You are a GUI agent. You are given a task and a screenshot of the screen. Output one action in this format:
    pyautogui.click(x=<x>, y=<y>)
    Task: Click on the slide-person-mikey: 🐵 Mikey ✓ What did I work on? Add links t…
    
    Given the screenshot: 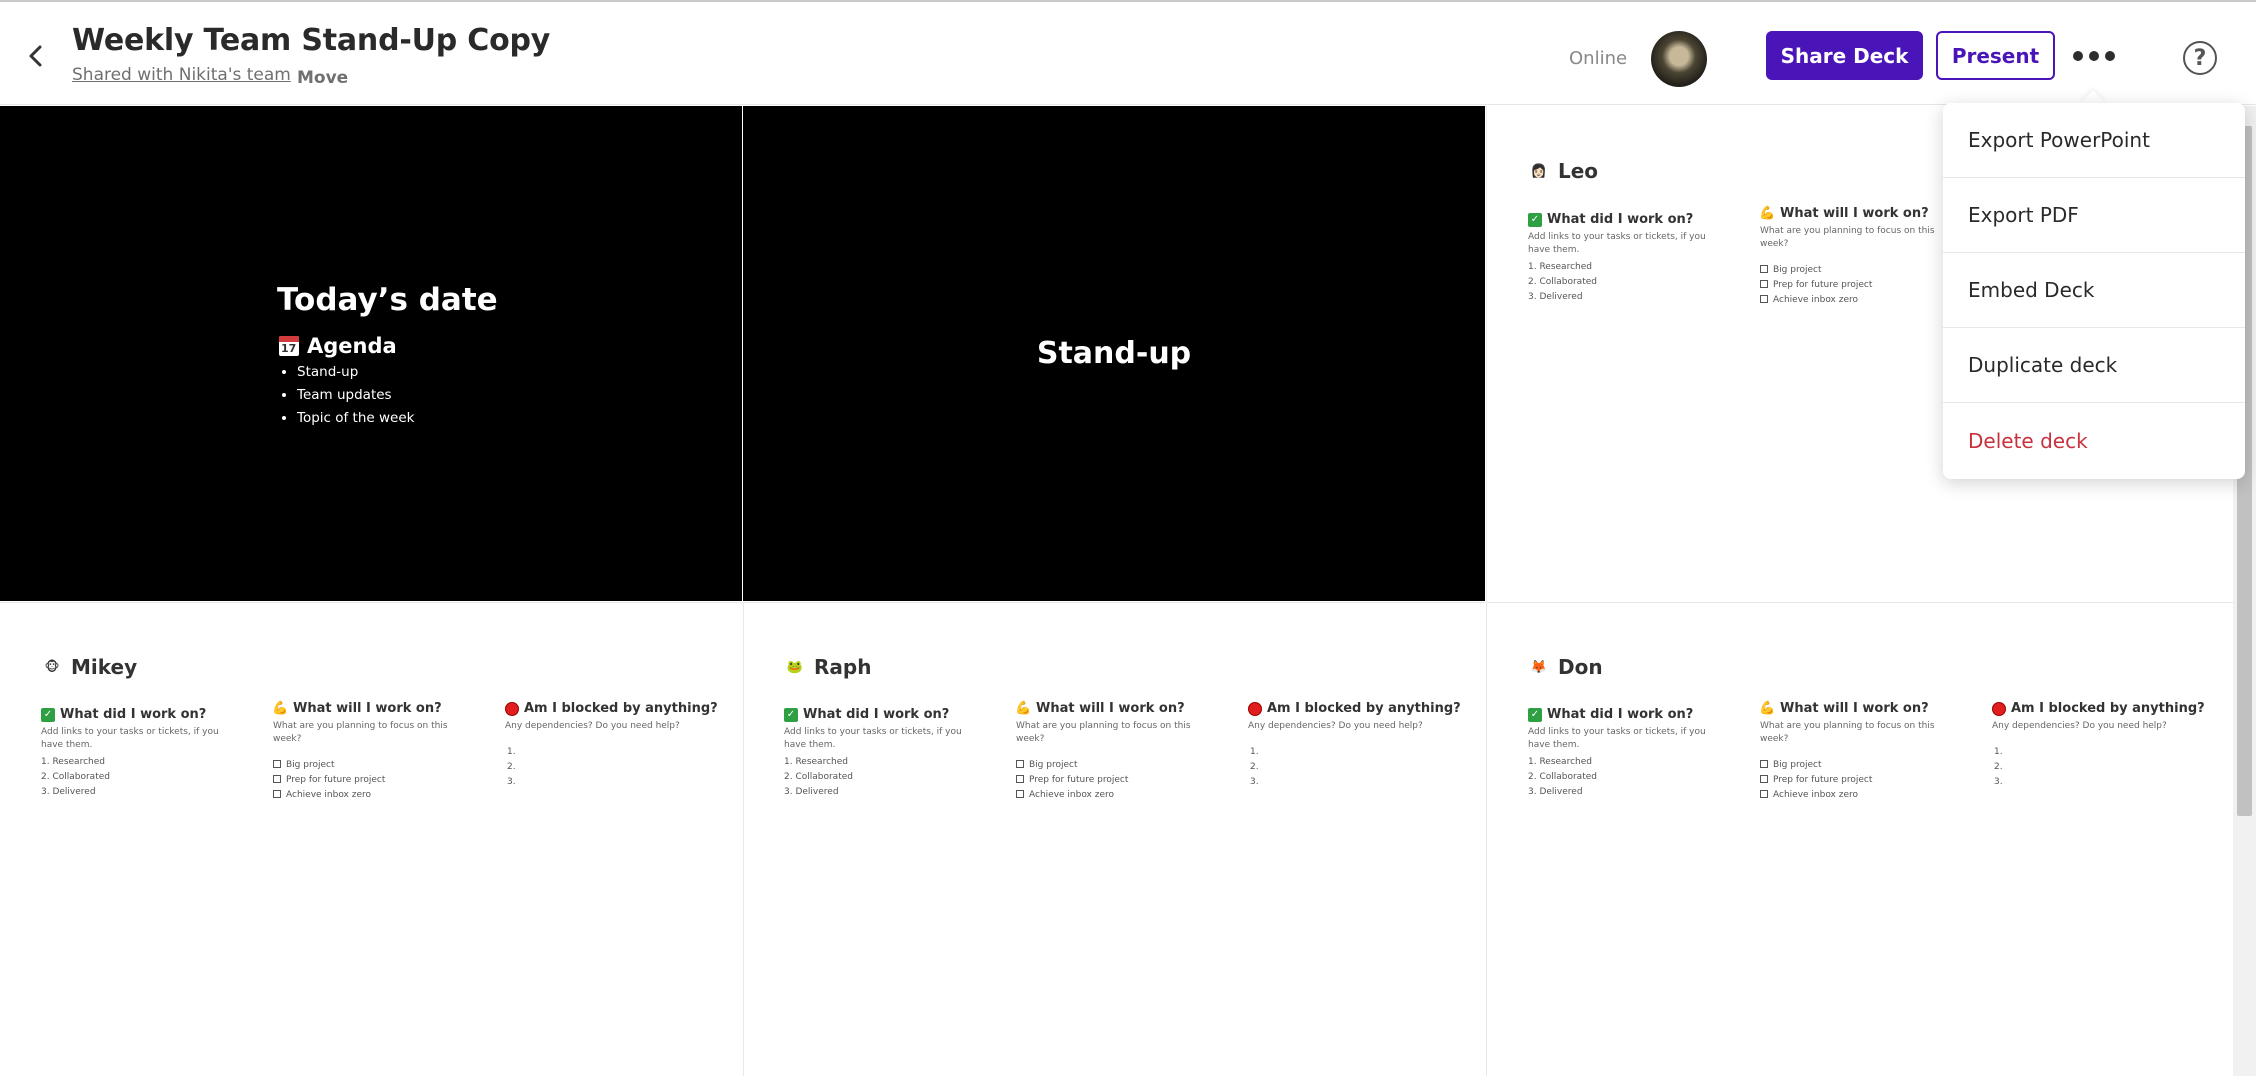 What is the action you would take?
    pyautogui.click(x=371, y=839)
    